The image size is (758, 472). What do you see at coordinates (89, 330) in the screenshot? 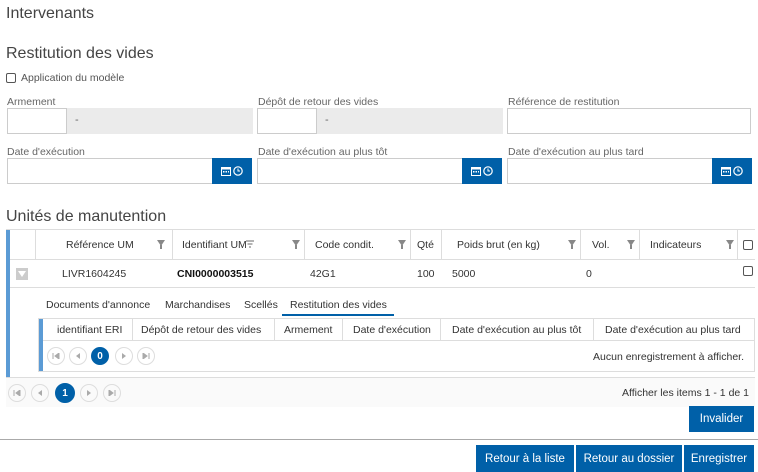
I see `subcol-identifiant-eri: identifiant ERI` at bounding box center [89, 330].